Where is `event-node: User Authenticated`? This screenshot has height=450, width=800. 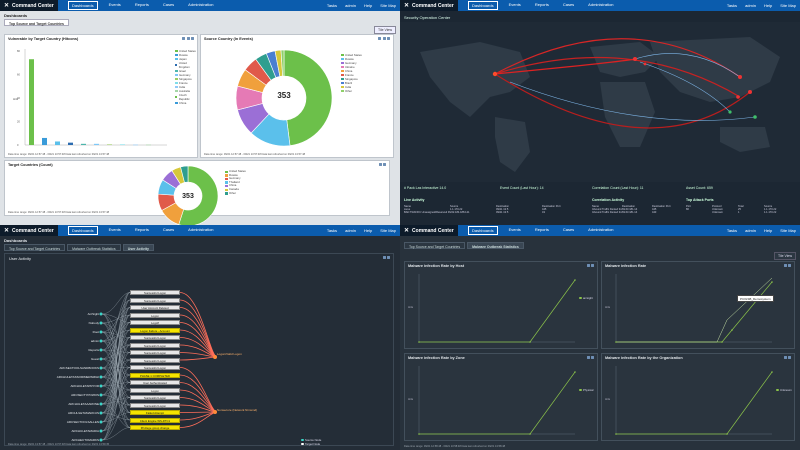 event-node: User Authenticated is located at coordinates (155, 382).